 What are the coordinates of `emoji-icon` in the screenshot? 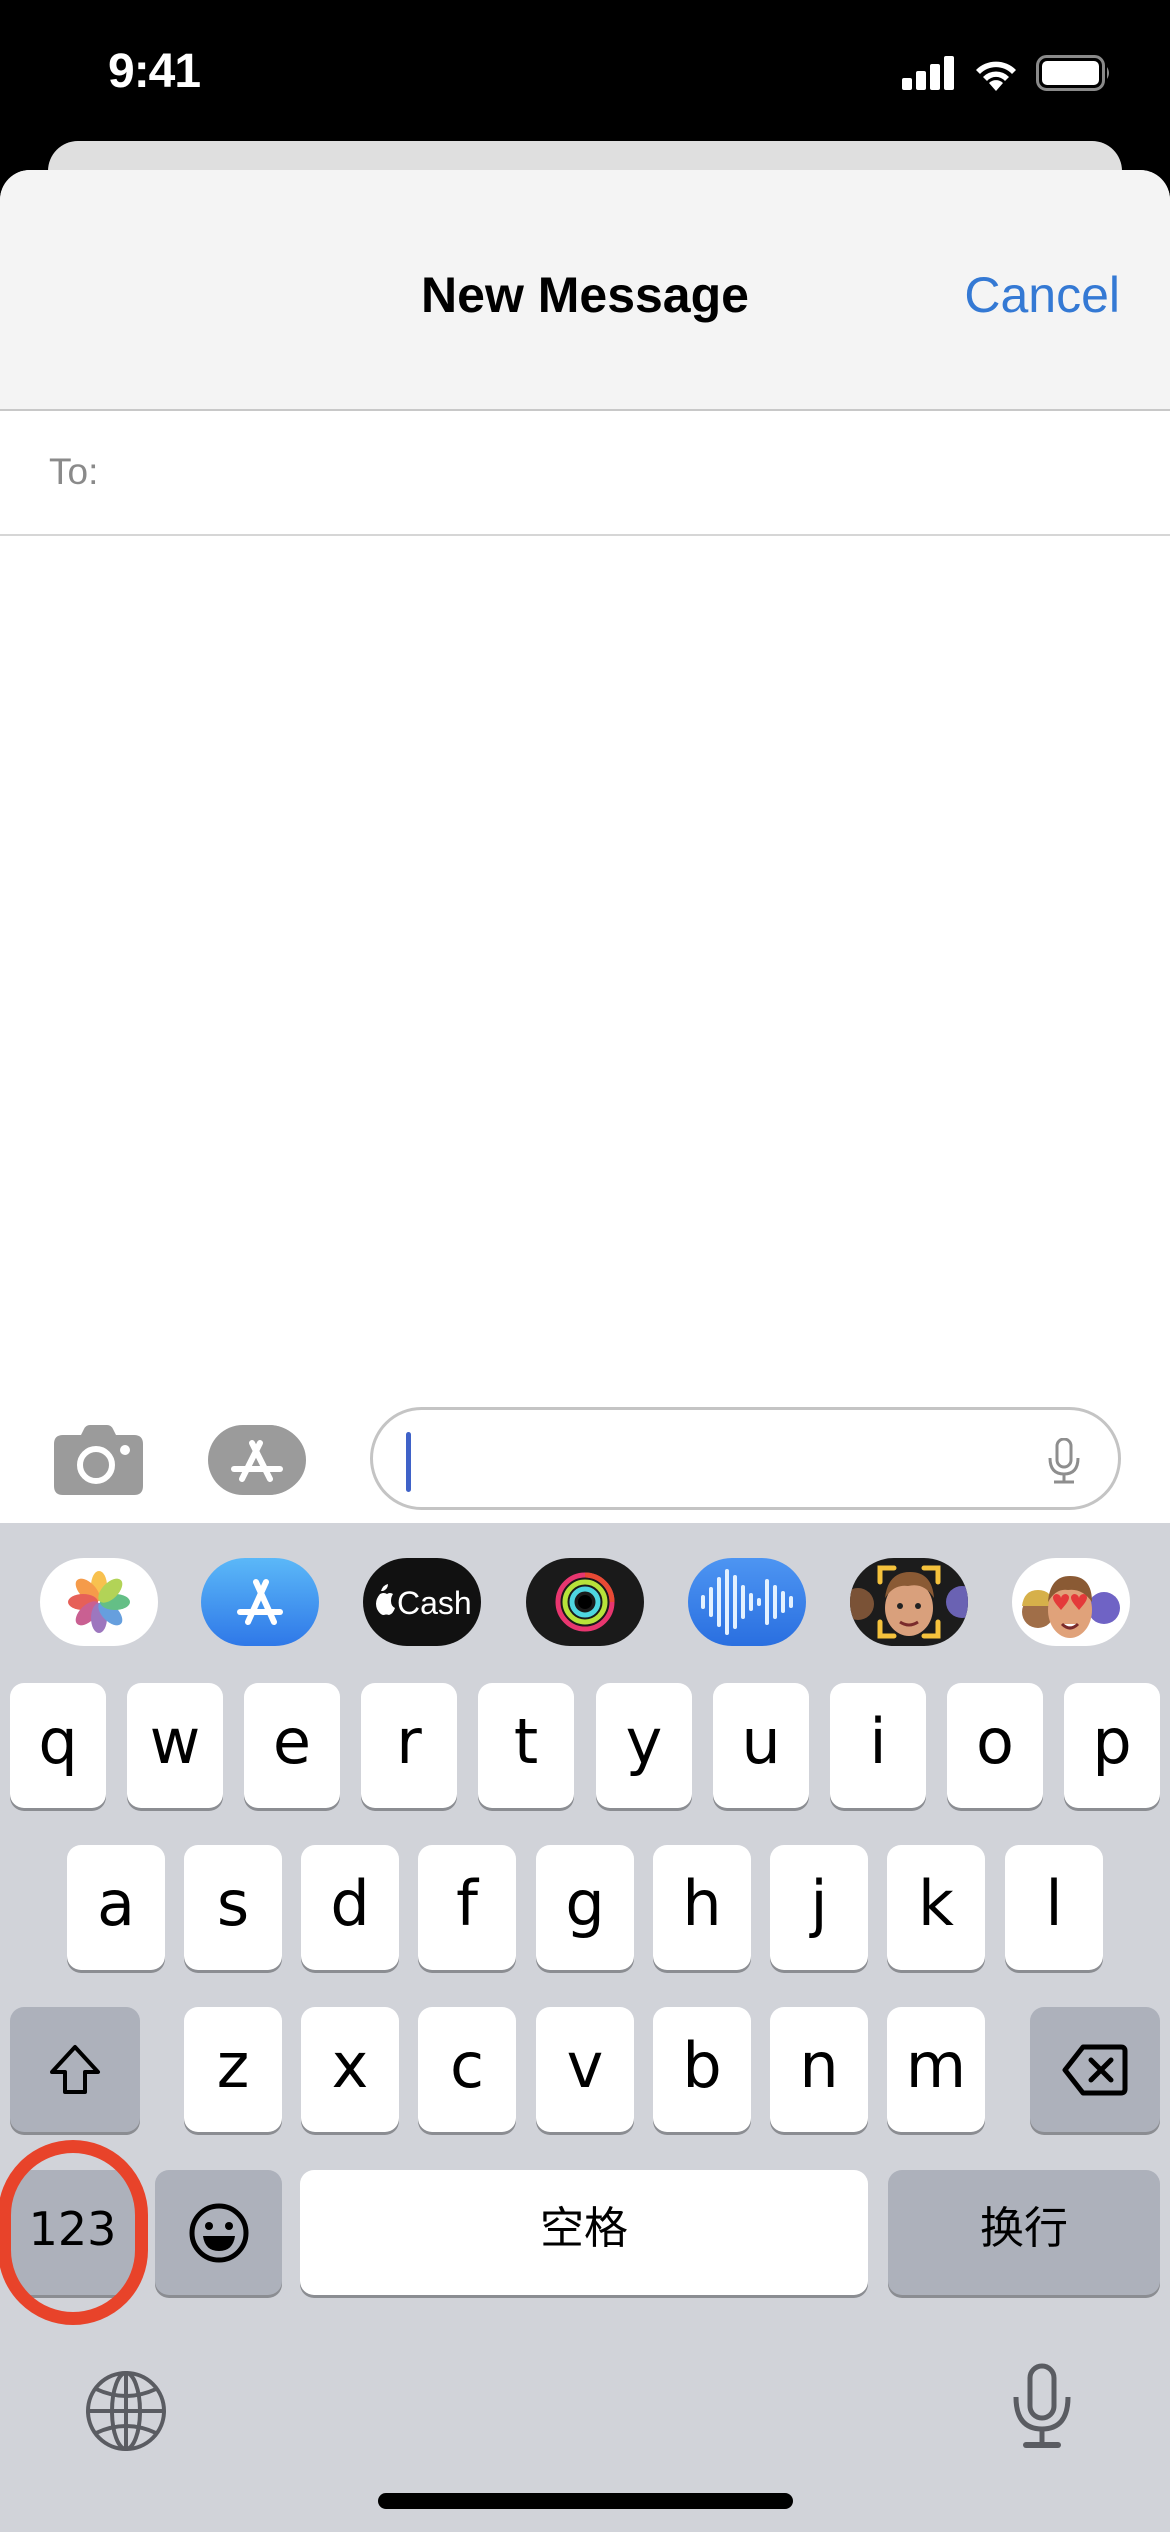 It's located at (218, 2232).